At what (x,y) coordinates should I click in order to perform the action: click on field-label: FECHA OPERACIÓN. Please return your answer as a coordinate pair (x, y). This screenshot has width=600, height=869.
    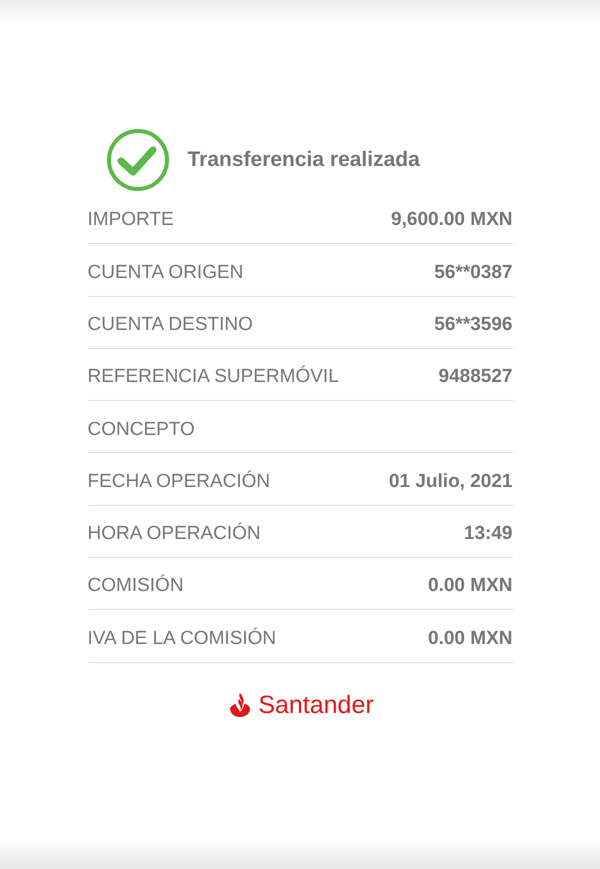
    Looking at the image, I should click on (179, 482).